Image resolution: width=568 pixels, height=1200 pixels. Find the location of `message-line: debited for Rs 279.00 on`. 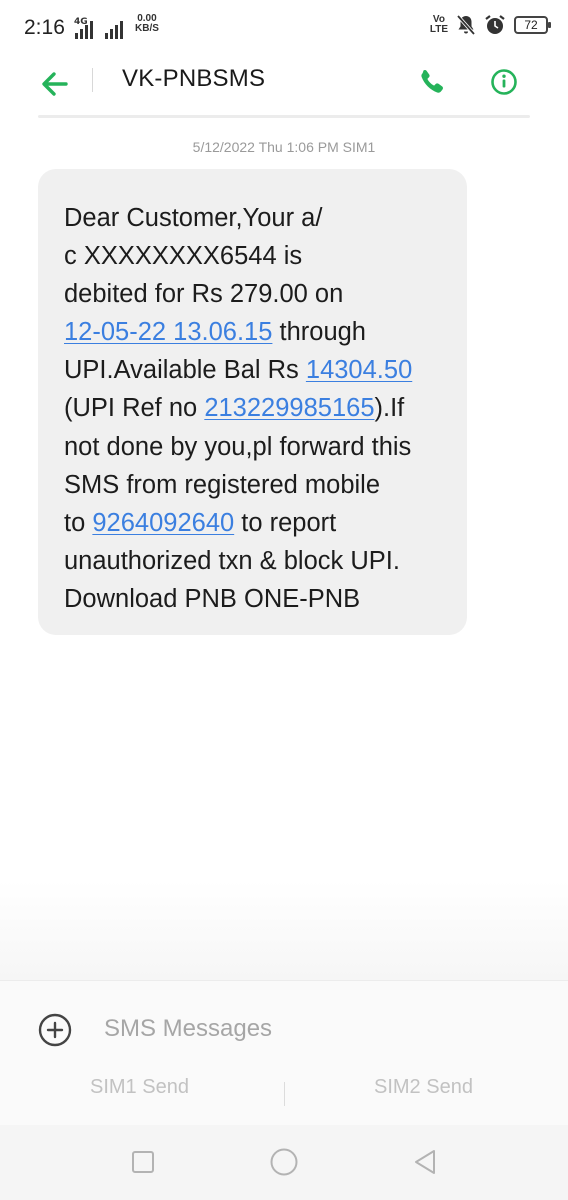

message-line: debited for Rs 279.00 on is located at coordinates (204, 294).